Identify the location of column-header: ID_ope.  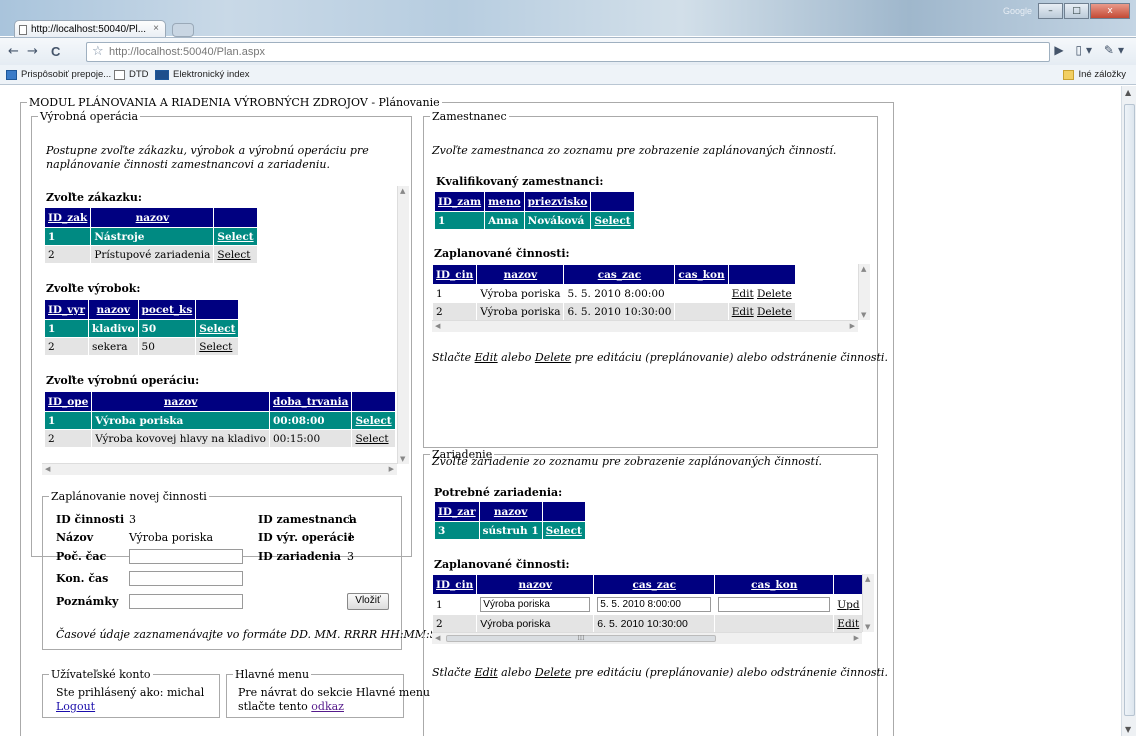
(68, 401).